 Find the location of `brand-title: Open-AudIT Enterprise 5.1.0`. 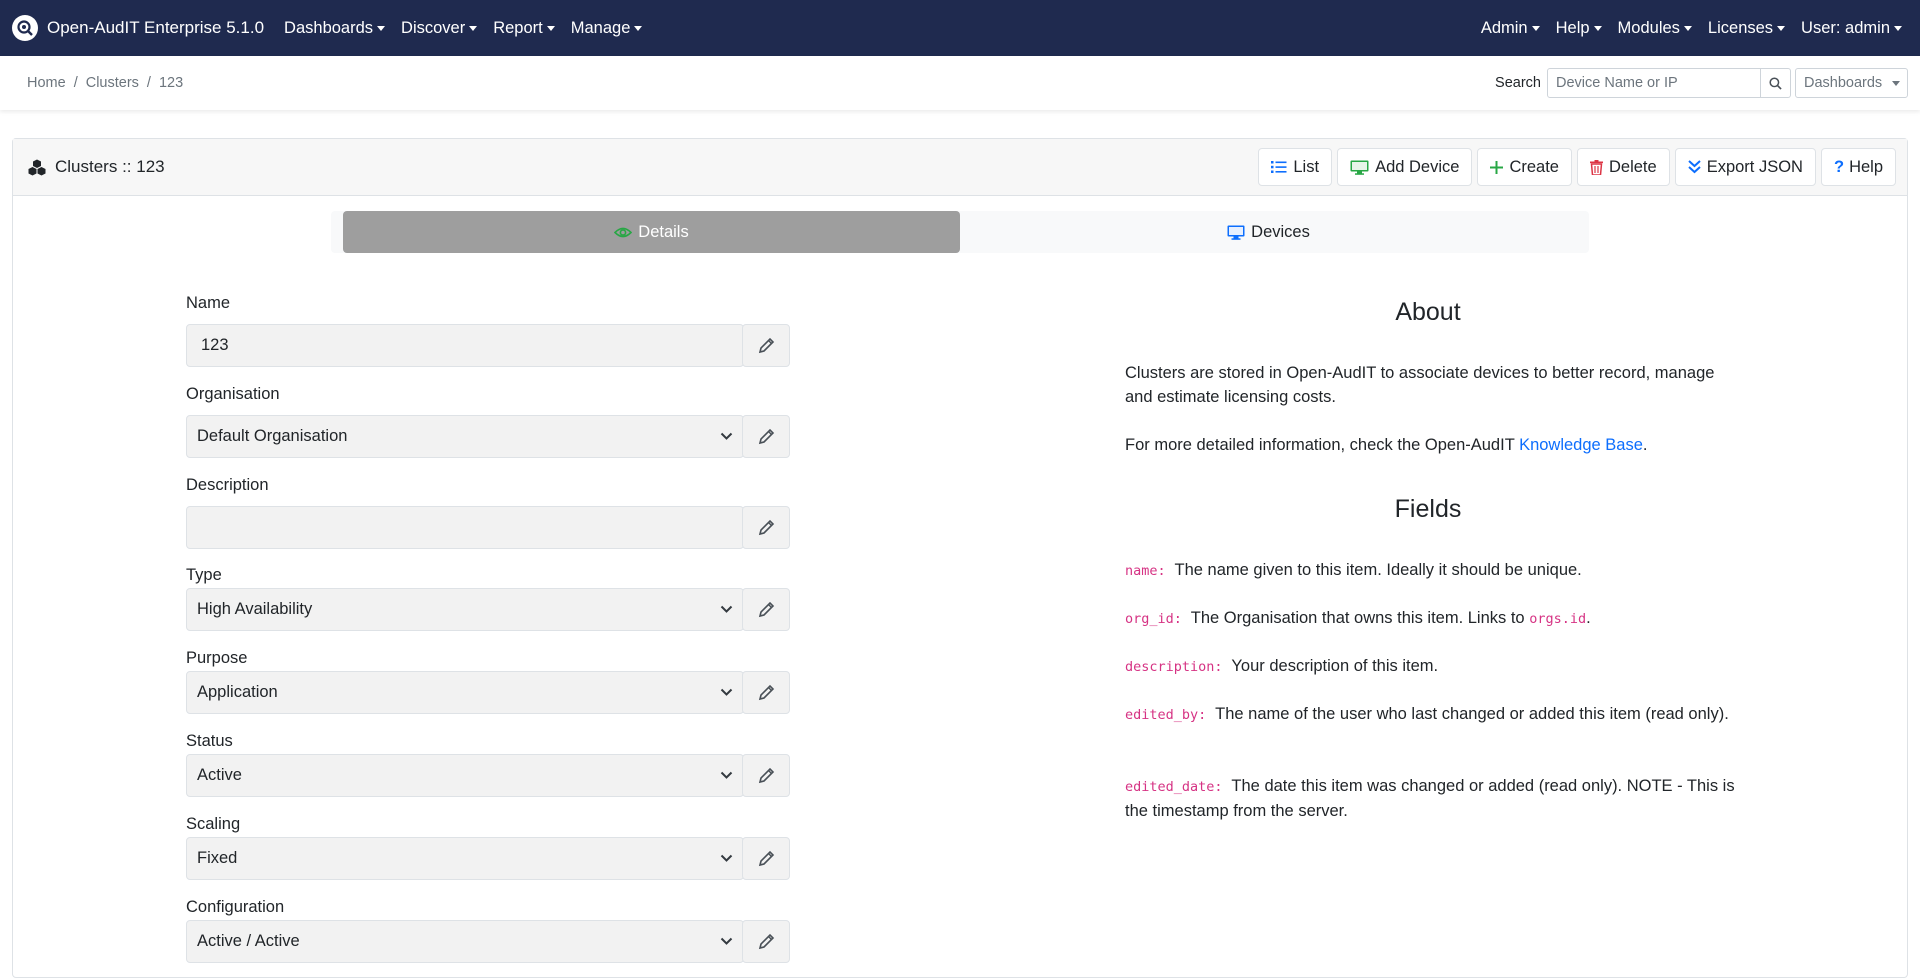

brand-title: Open-AudIT Enterprise 5.1.0 is located at coordinates (156, 27).